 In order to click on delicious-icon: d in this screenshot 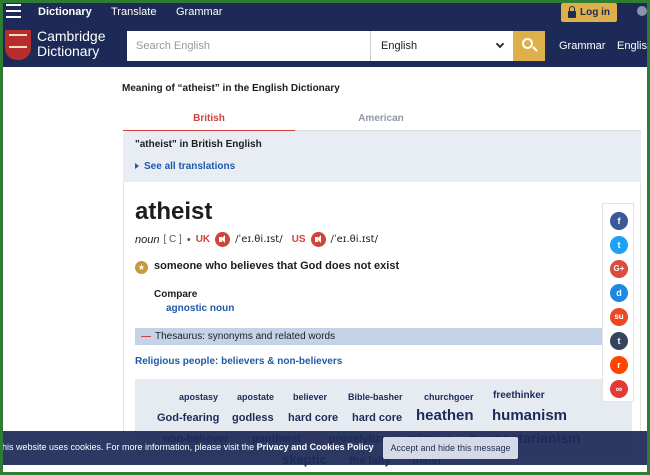, I will do `click(619, 293)`.